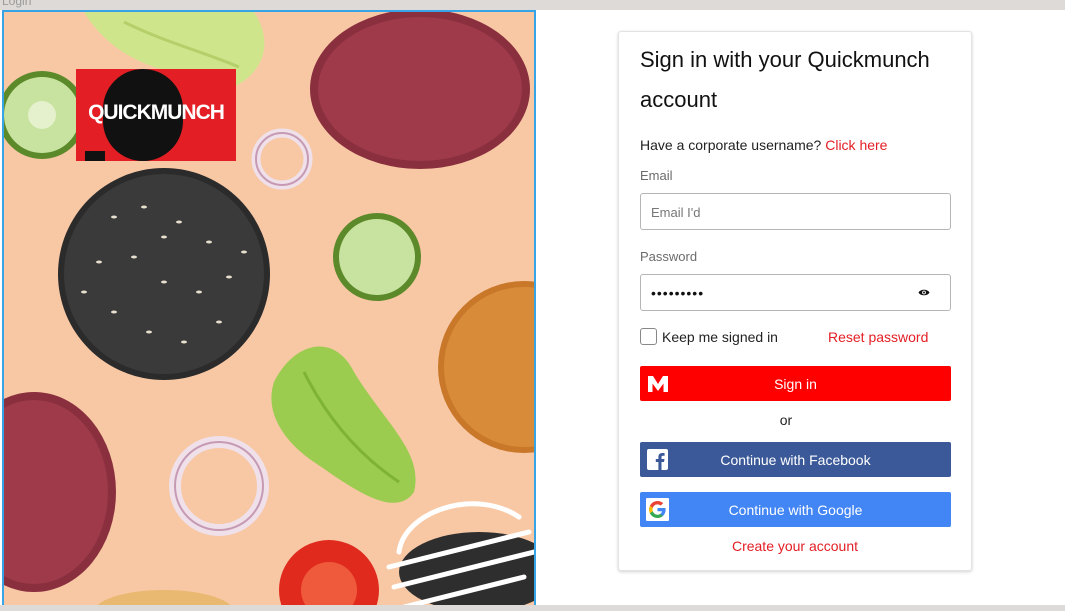  Describe the element at coordinates (657, 383) in the screenshot. I see `quickmunch-m-icon` at that location.